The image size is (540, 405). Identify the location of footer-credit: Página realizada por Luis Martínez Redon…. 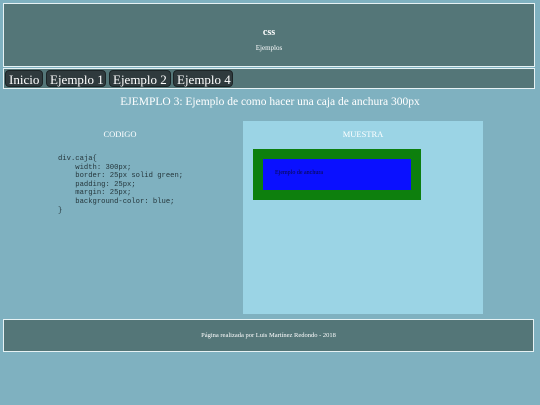
(268, 335).